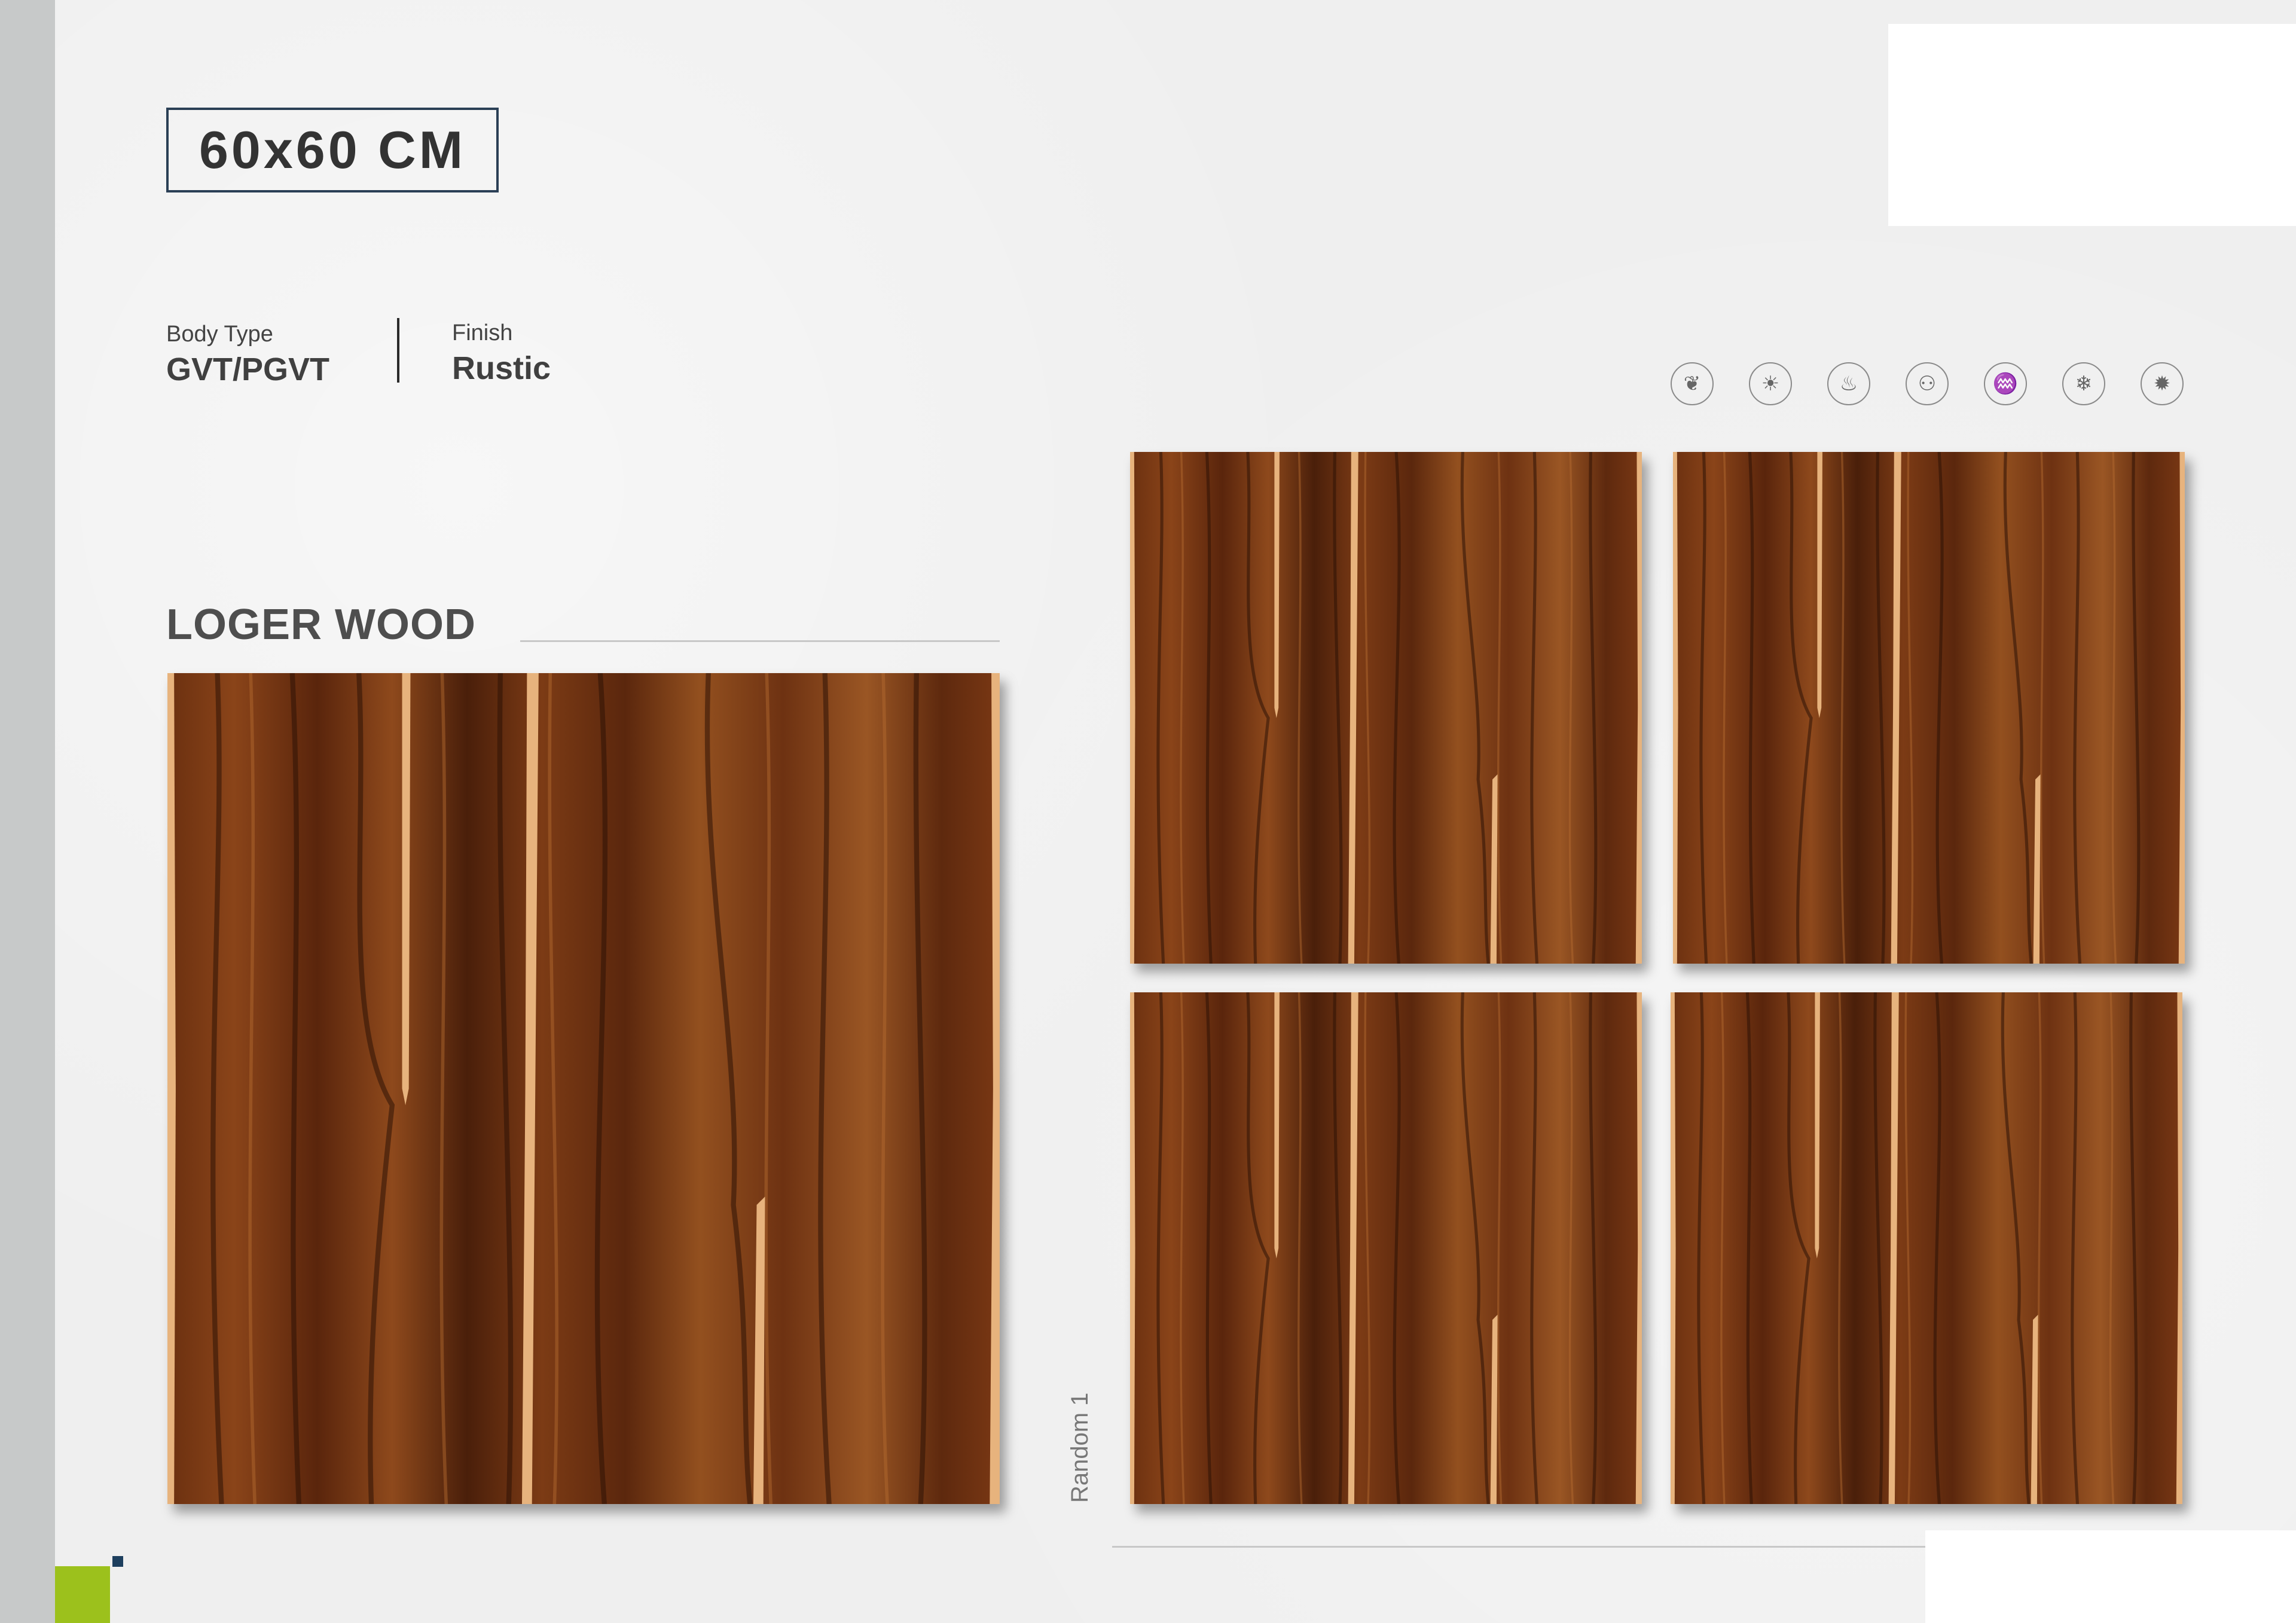 Image resolution: width=2296 pixels, height=1623 pixels. What do you see at coordinates (1770, 384) in the screenshot?
I see `sun-icon: ☀` at bounding box center [1770, 384].